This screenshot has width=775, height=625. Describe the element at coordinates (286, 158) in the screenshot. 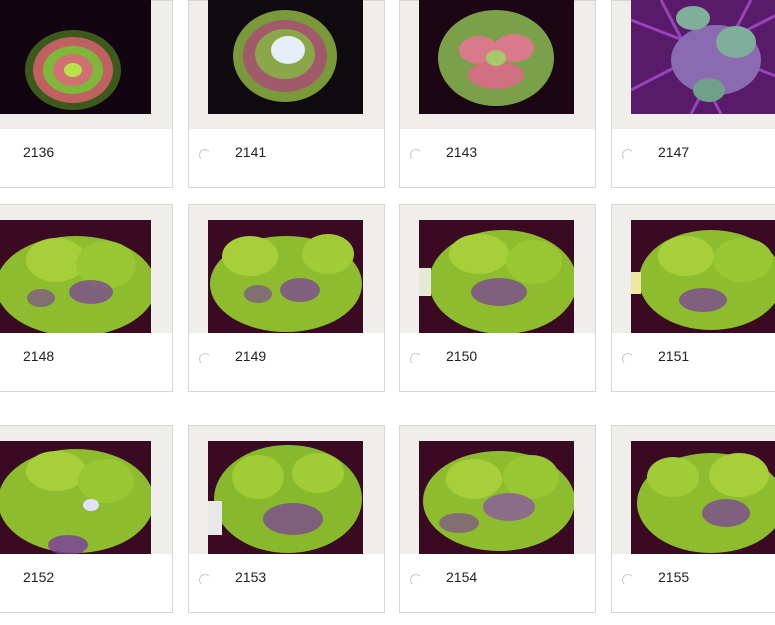

I see `caption: 2141` at that location.